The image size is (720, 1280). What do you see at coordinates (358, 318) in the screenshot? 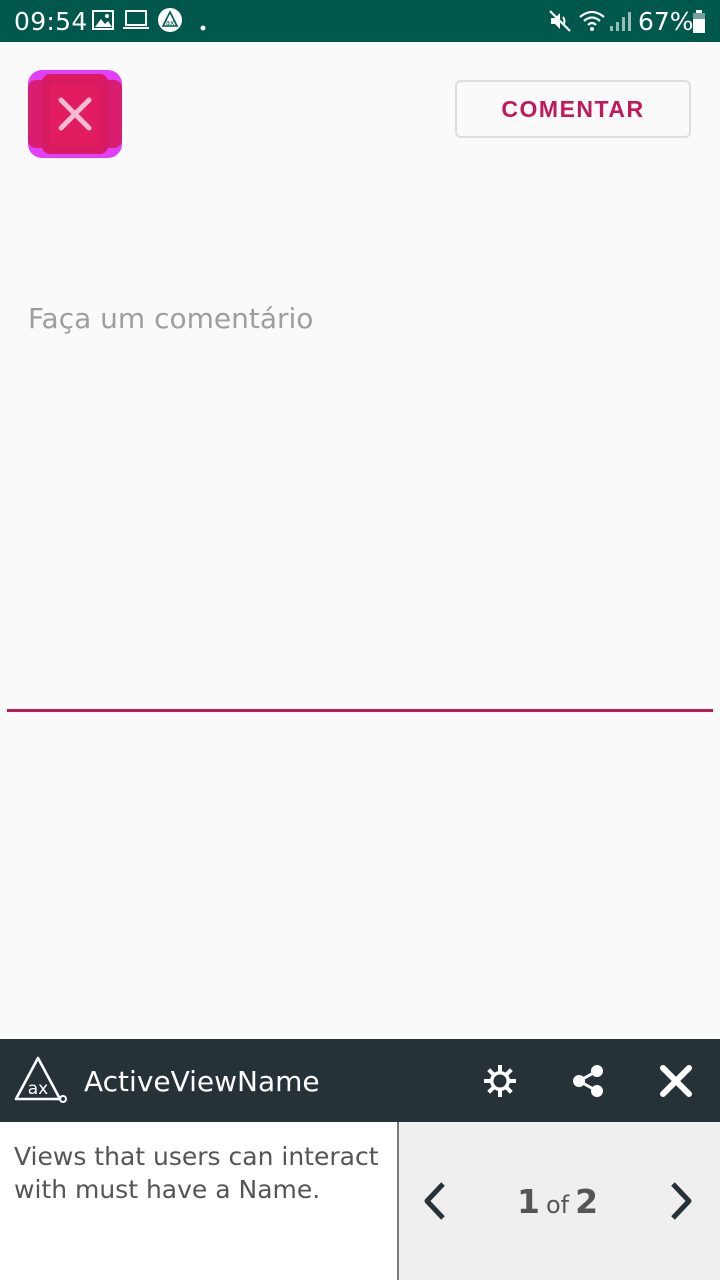
I see `comment-input` at bounding box center [358, 318].